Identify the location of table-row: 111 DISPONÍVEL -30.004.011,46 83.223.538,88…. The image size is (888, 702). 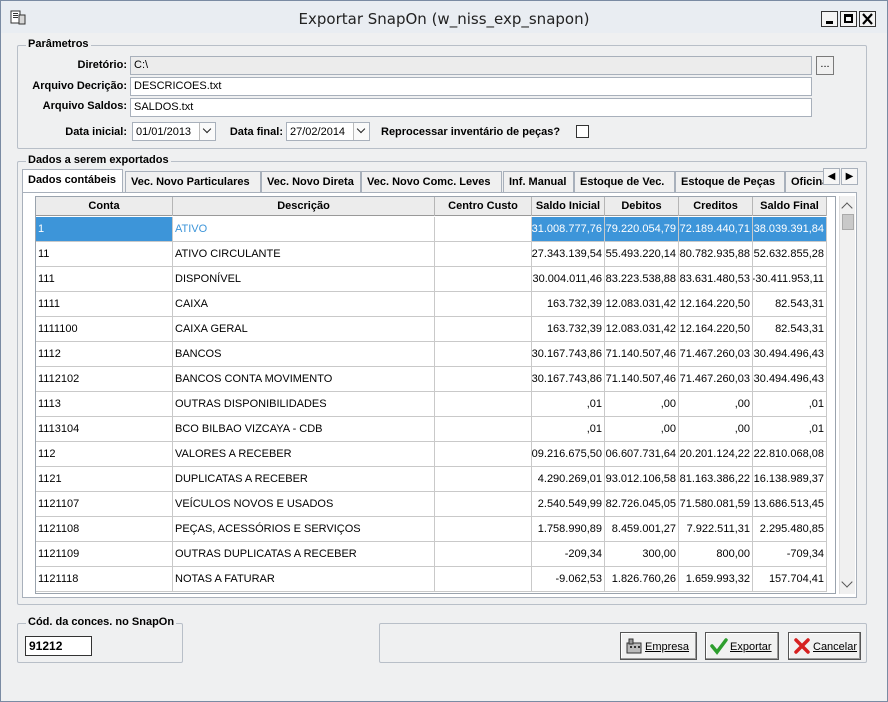
(431, 279).